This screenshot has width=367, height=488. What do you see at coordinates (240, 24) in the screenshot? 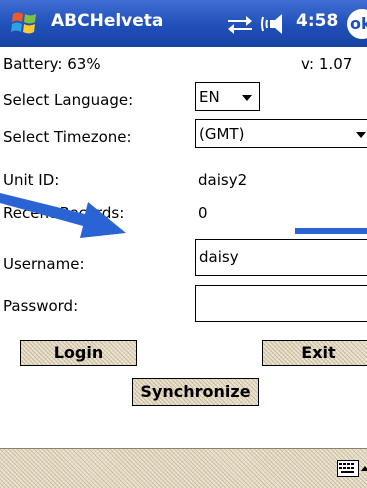
I see `connectivity-icon` at bounding box center [240, 24].